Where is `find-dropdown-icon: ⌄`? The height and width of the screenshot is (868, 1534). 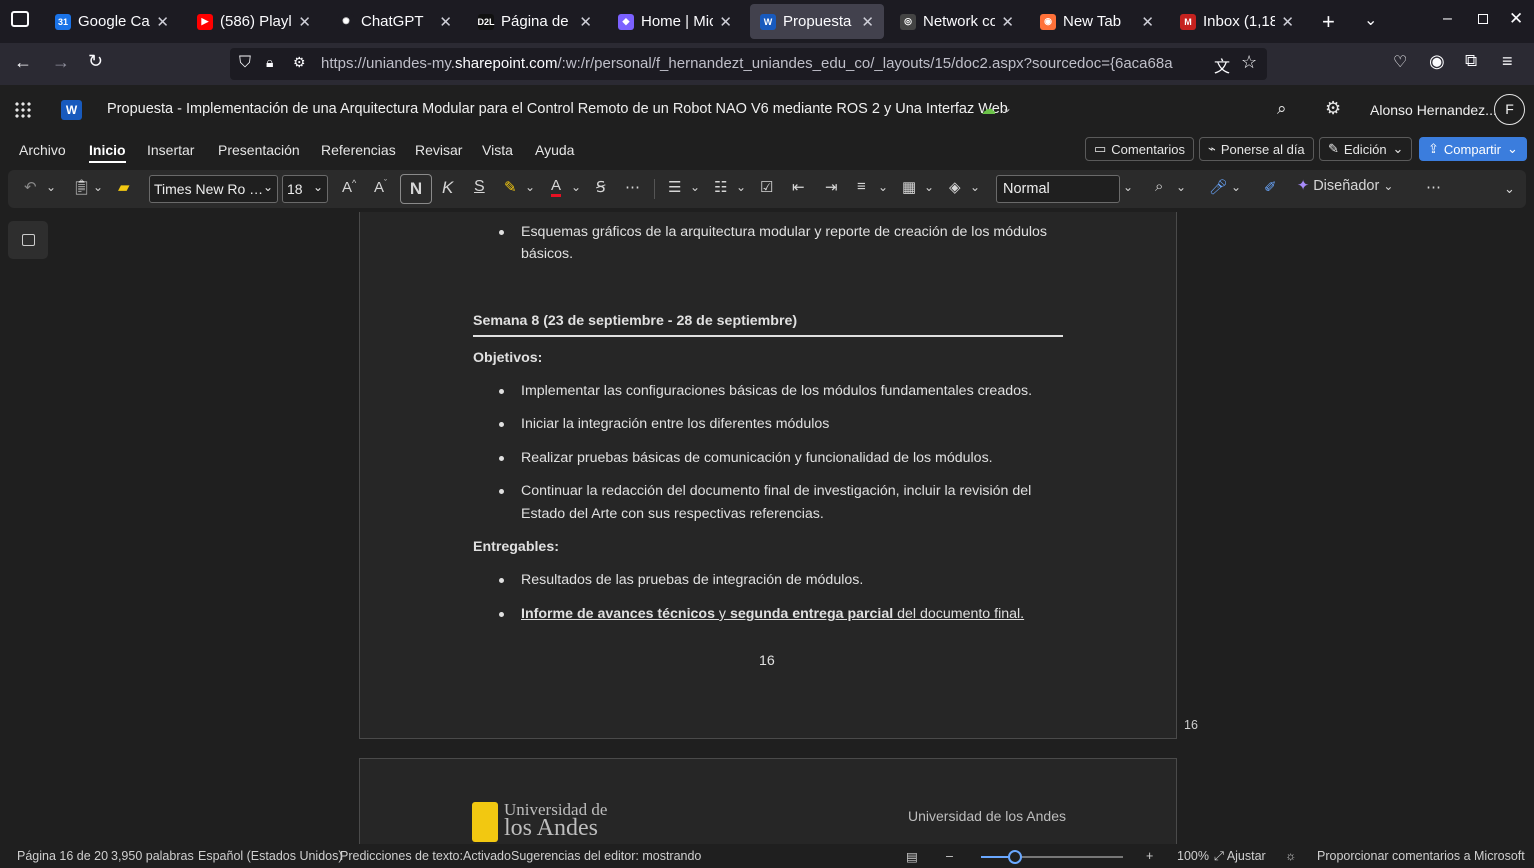 find-dropdown-icon: ⌄ is located at coordinates (1181, 187).